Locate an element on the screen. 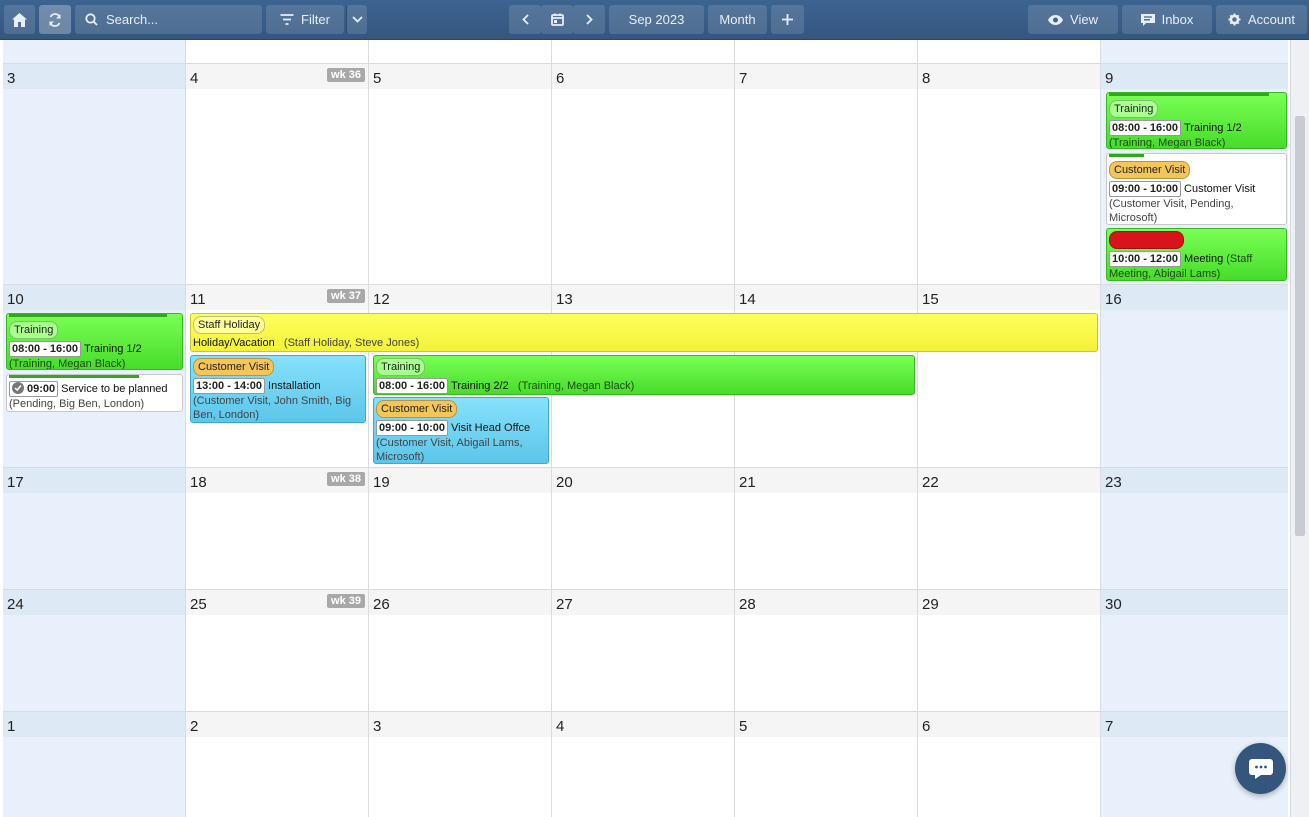  week-number-badge: wk 38 is located at coordinates (346, 479).